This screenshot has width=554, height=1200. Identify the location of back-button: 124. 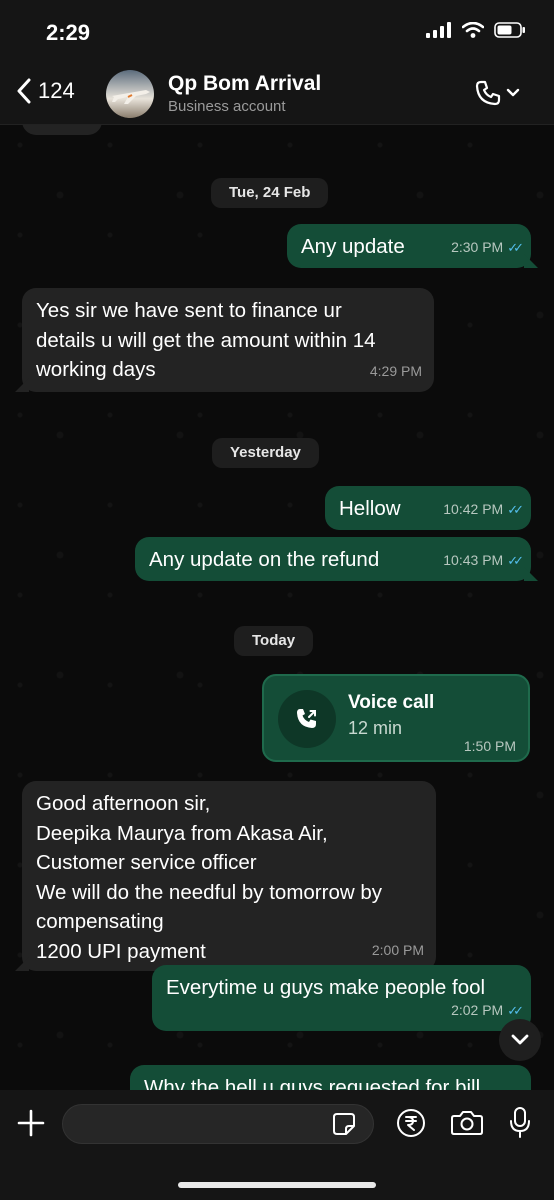
(45, 91).